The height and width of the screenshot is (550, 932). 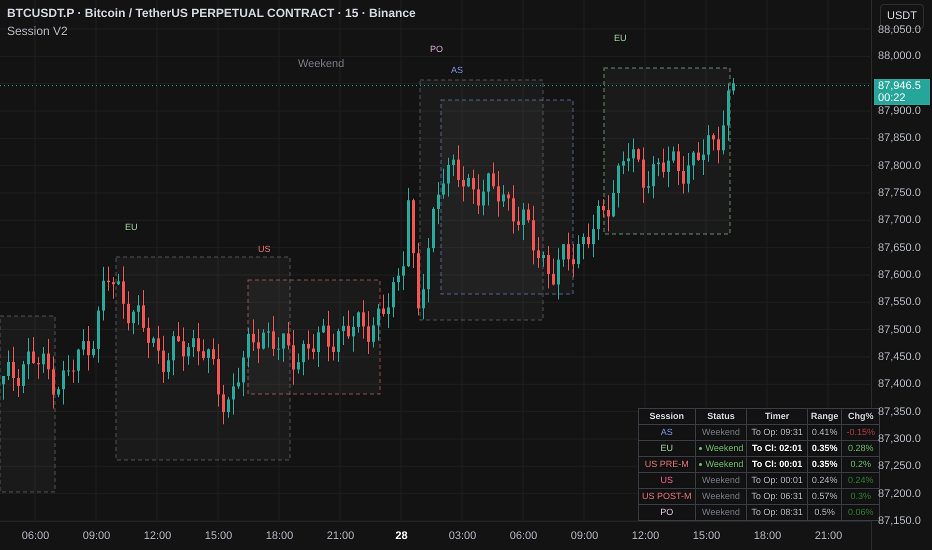 What do you see at coordinates (777, 464) in the screenshot?
I see `timer-cell: To Cl: 00:01` at bounding box center [777, 464].